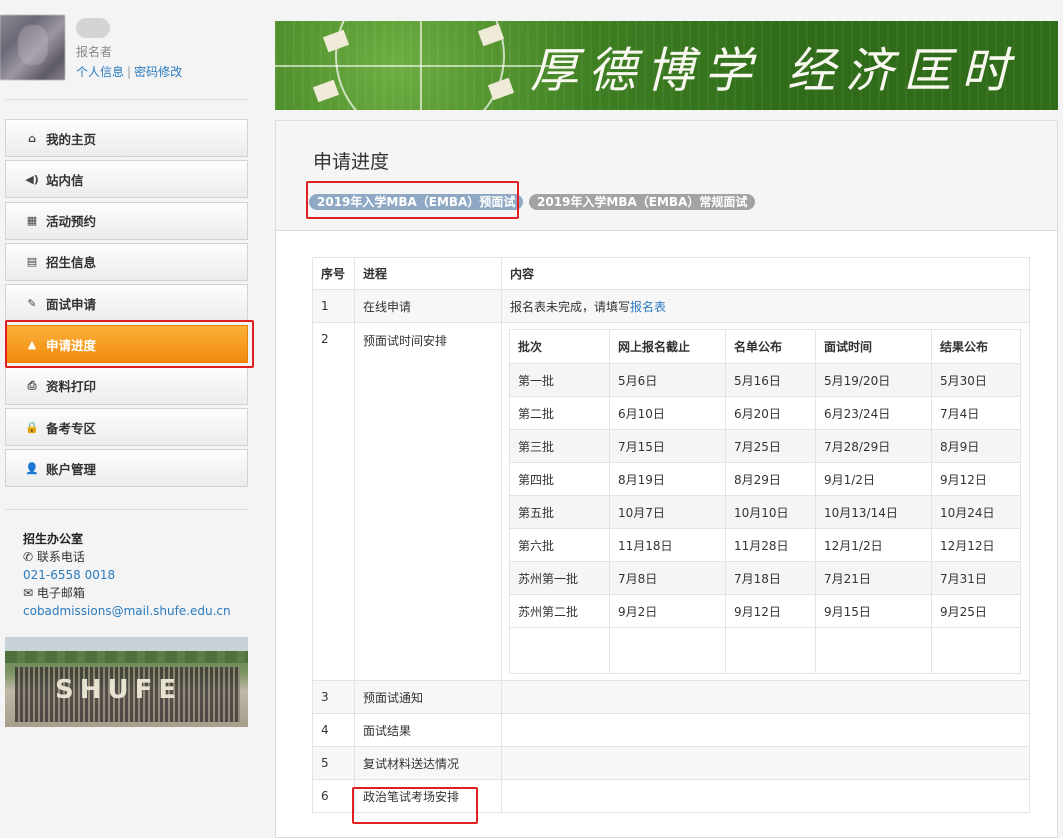  I want to click on application-form-link: 报名表, so click(648, 307).